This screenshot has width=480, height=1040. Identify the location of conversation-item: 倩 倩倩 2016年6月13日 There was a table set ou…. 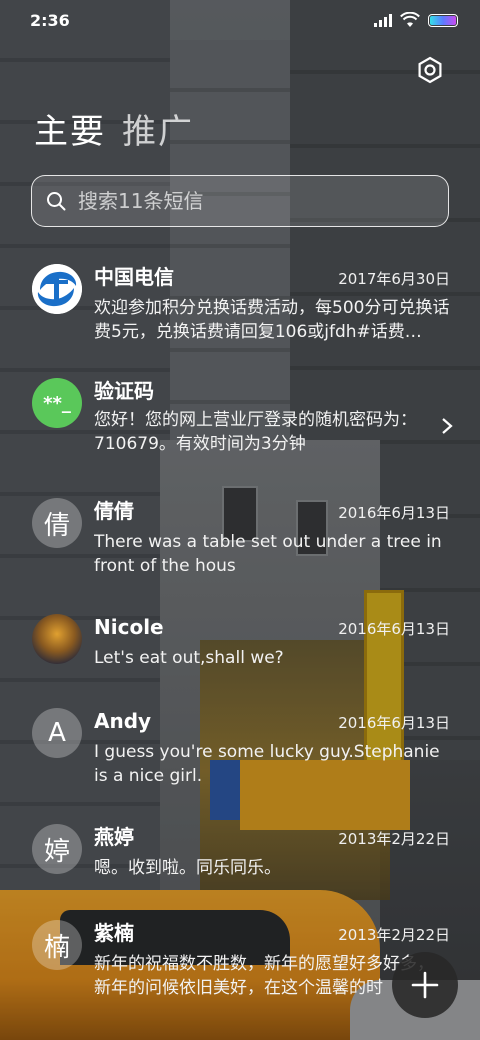
(240, 546).